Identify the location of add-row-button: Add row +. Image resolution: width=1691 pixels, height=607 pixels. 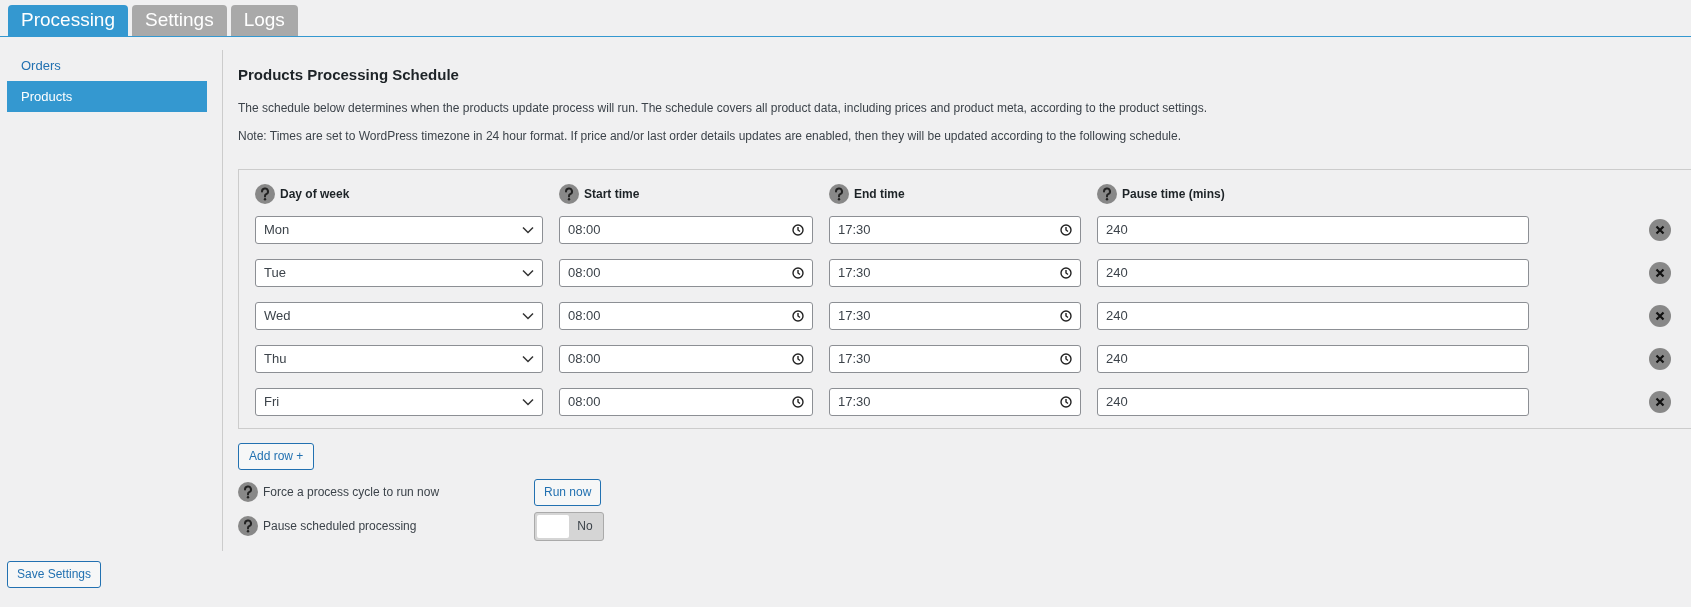
(276, 456).